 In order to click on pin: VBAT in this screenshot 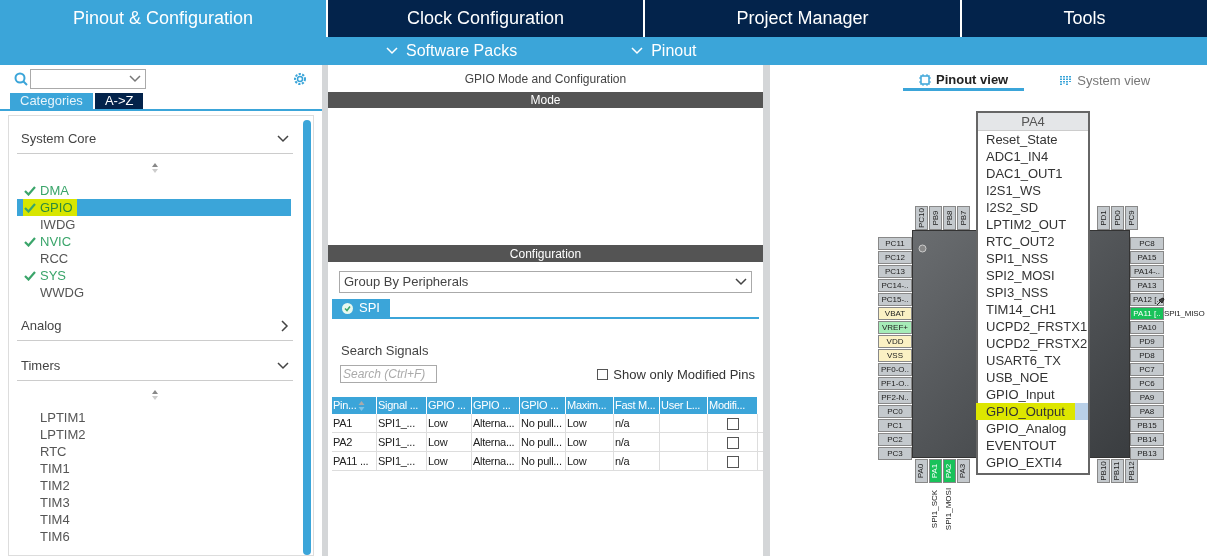, I will do `click(895, 313)`.